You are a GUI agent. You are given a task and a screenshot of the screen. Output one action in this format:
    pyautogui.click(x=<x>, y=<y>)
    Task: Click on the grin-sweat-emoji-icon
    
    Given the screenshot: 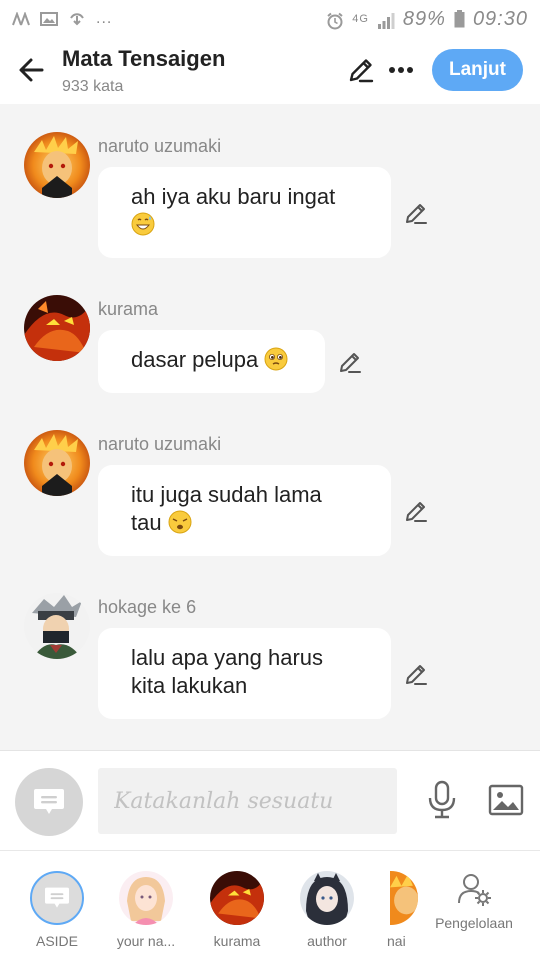 What is the action you would take?
    pyautogui.click(x=143, y=224)
    